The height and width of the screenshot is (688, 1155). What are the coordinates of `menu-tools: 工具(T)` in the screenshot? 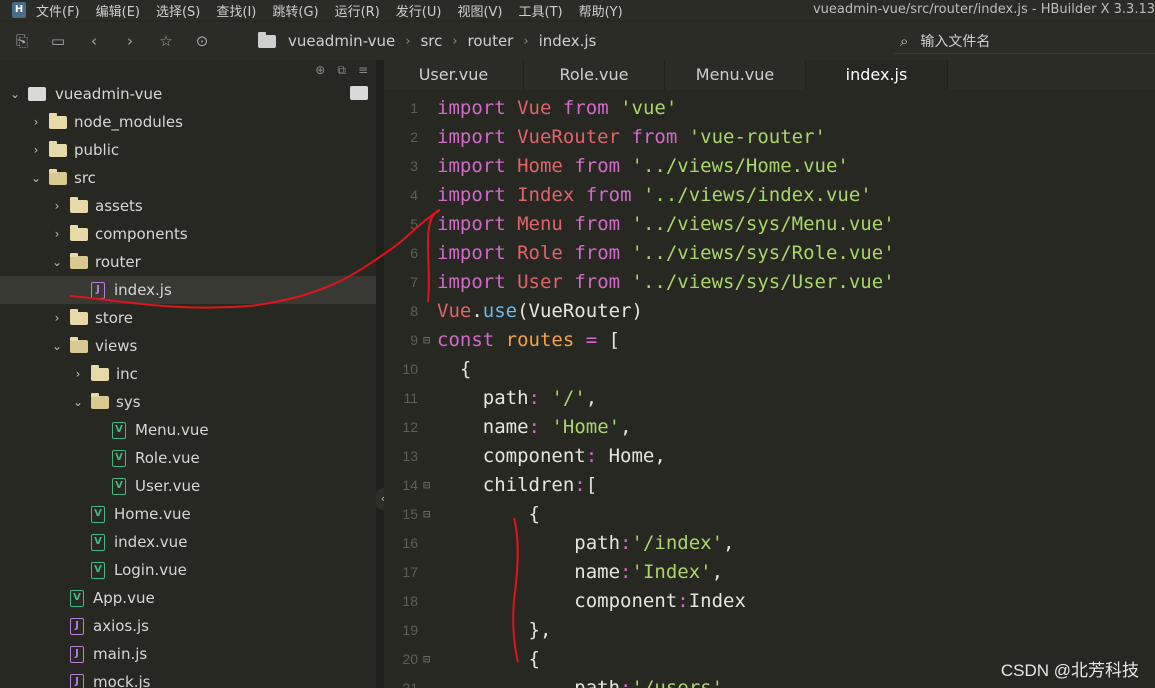 It's located at (541, 10).